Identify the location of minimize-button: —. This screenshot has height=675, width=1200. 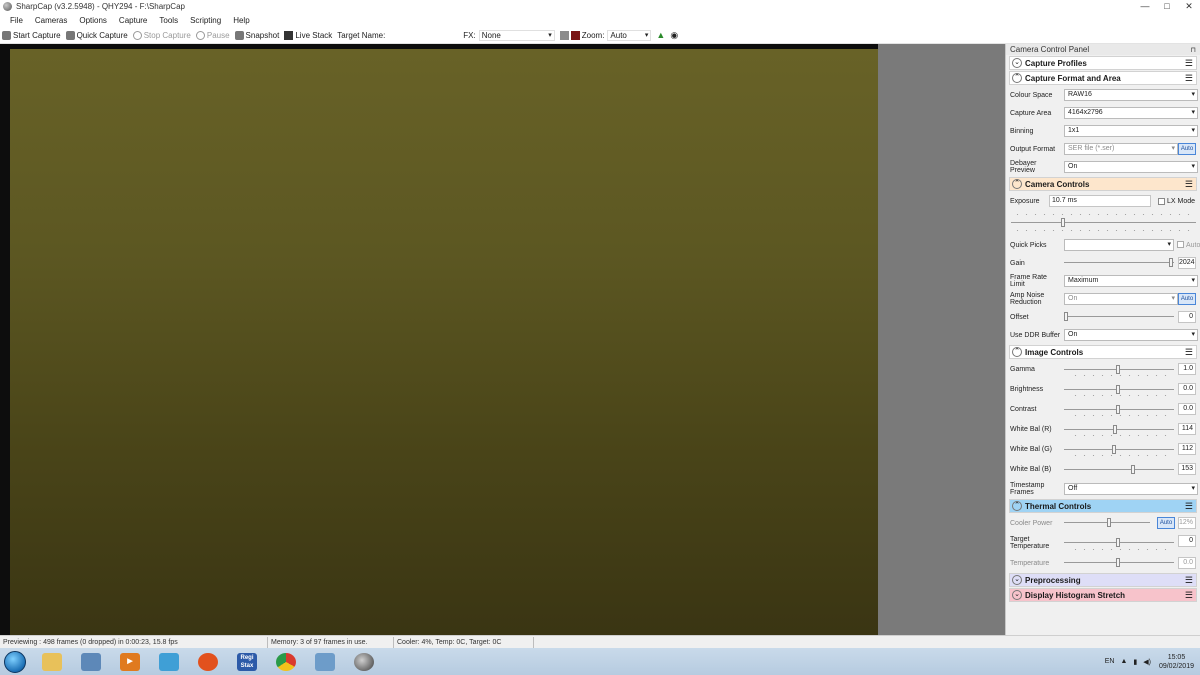
(1145, 6).